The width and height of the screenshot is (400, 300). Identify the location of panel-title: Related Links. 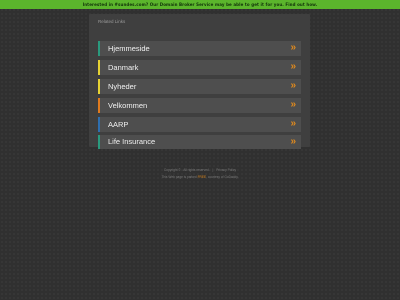
(112, 21).